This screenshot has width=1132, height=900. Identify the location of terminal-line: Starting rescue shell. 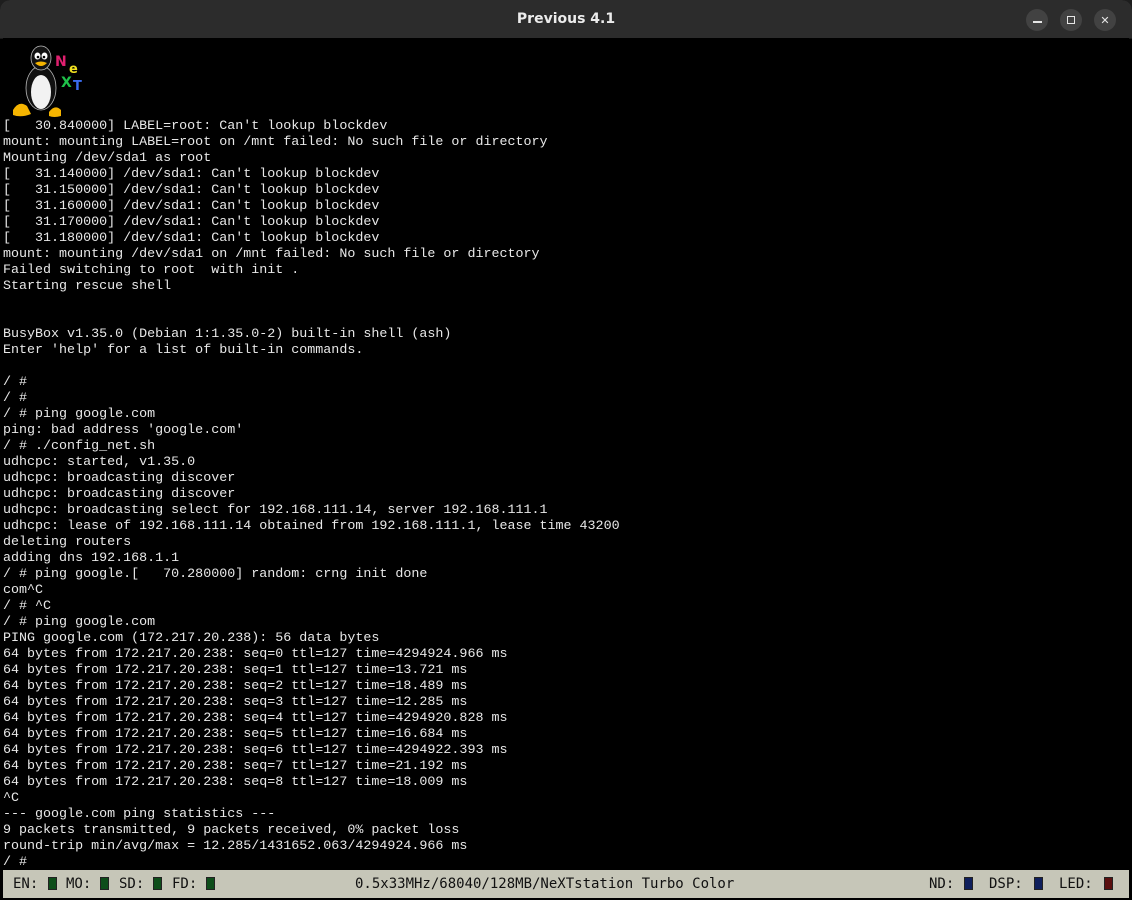
(87, 286).